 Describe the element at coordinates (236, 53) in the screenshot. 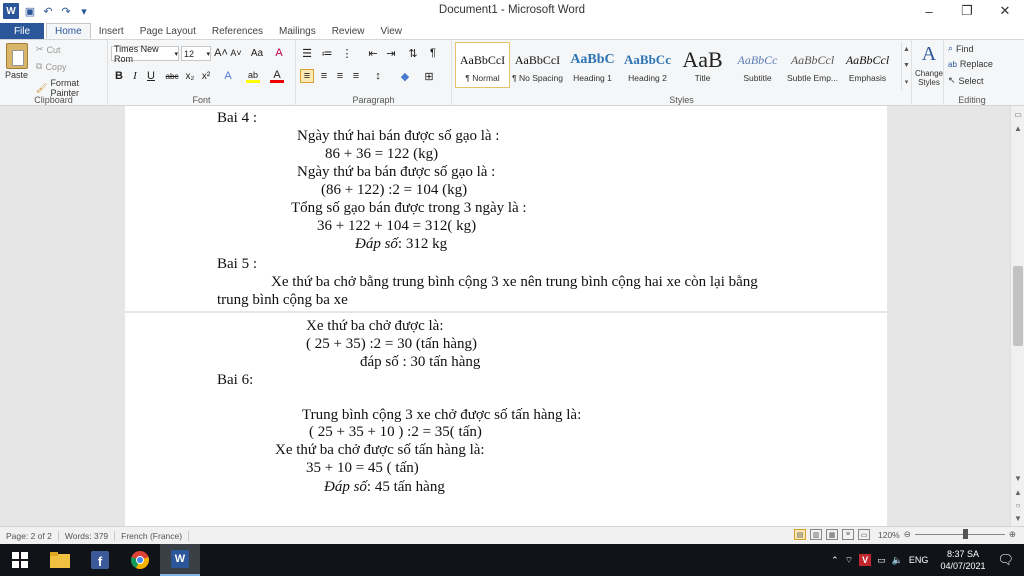

I see `shrink-font-button: A˅` at that location.